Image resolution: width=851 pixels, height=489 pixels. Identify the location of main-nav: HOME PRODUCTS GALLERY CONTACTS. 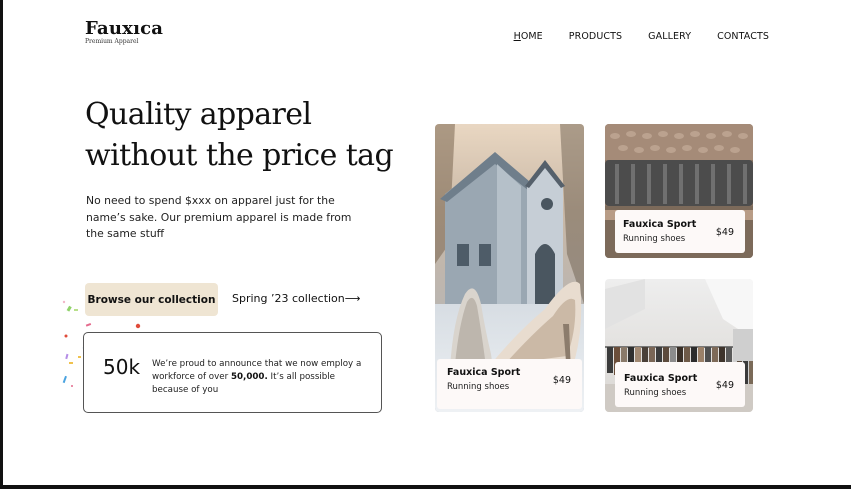
(641, 36).